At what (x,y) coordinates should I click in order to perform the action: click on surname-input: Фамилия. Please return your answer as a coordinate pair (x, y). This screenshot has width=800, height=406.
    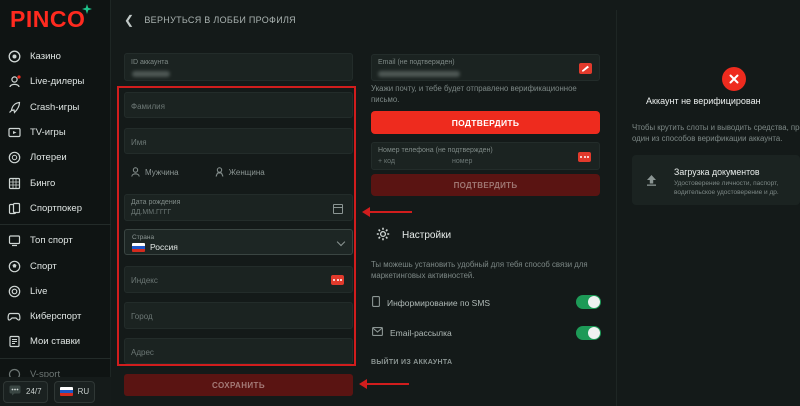
    Looking at the image, I should click on (238, 105).